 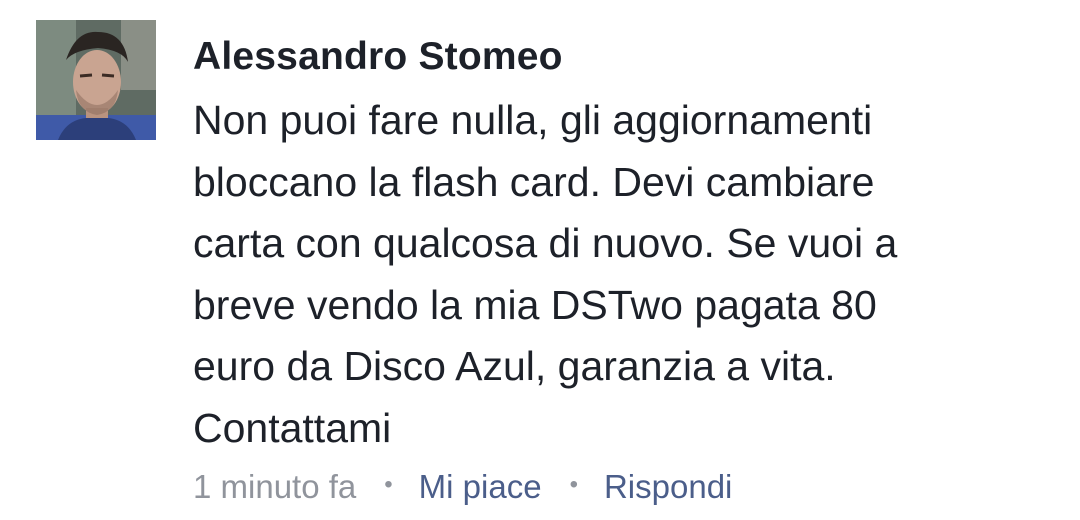 What do you see at coordinates (292, 427) in the screenshot?
I see `comment-line: Contattami` at bounding box center [292, 427].